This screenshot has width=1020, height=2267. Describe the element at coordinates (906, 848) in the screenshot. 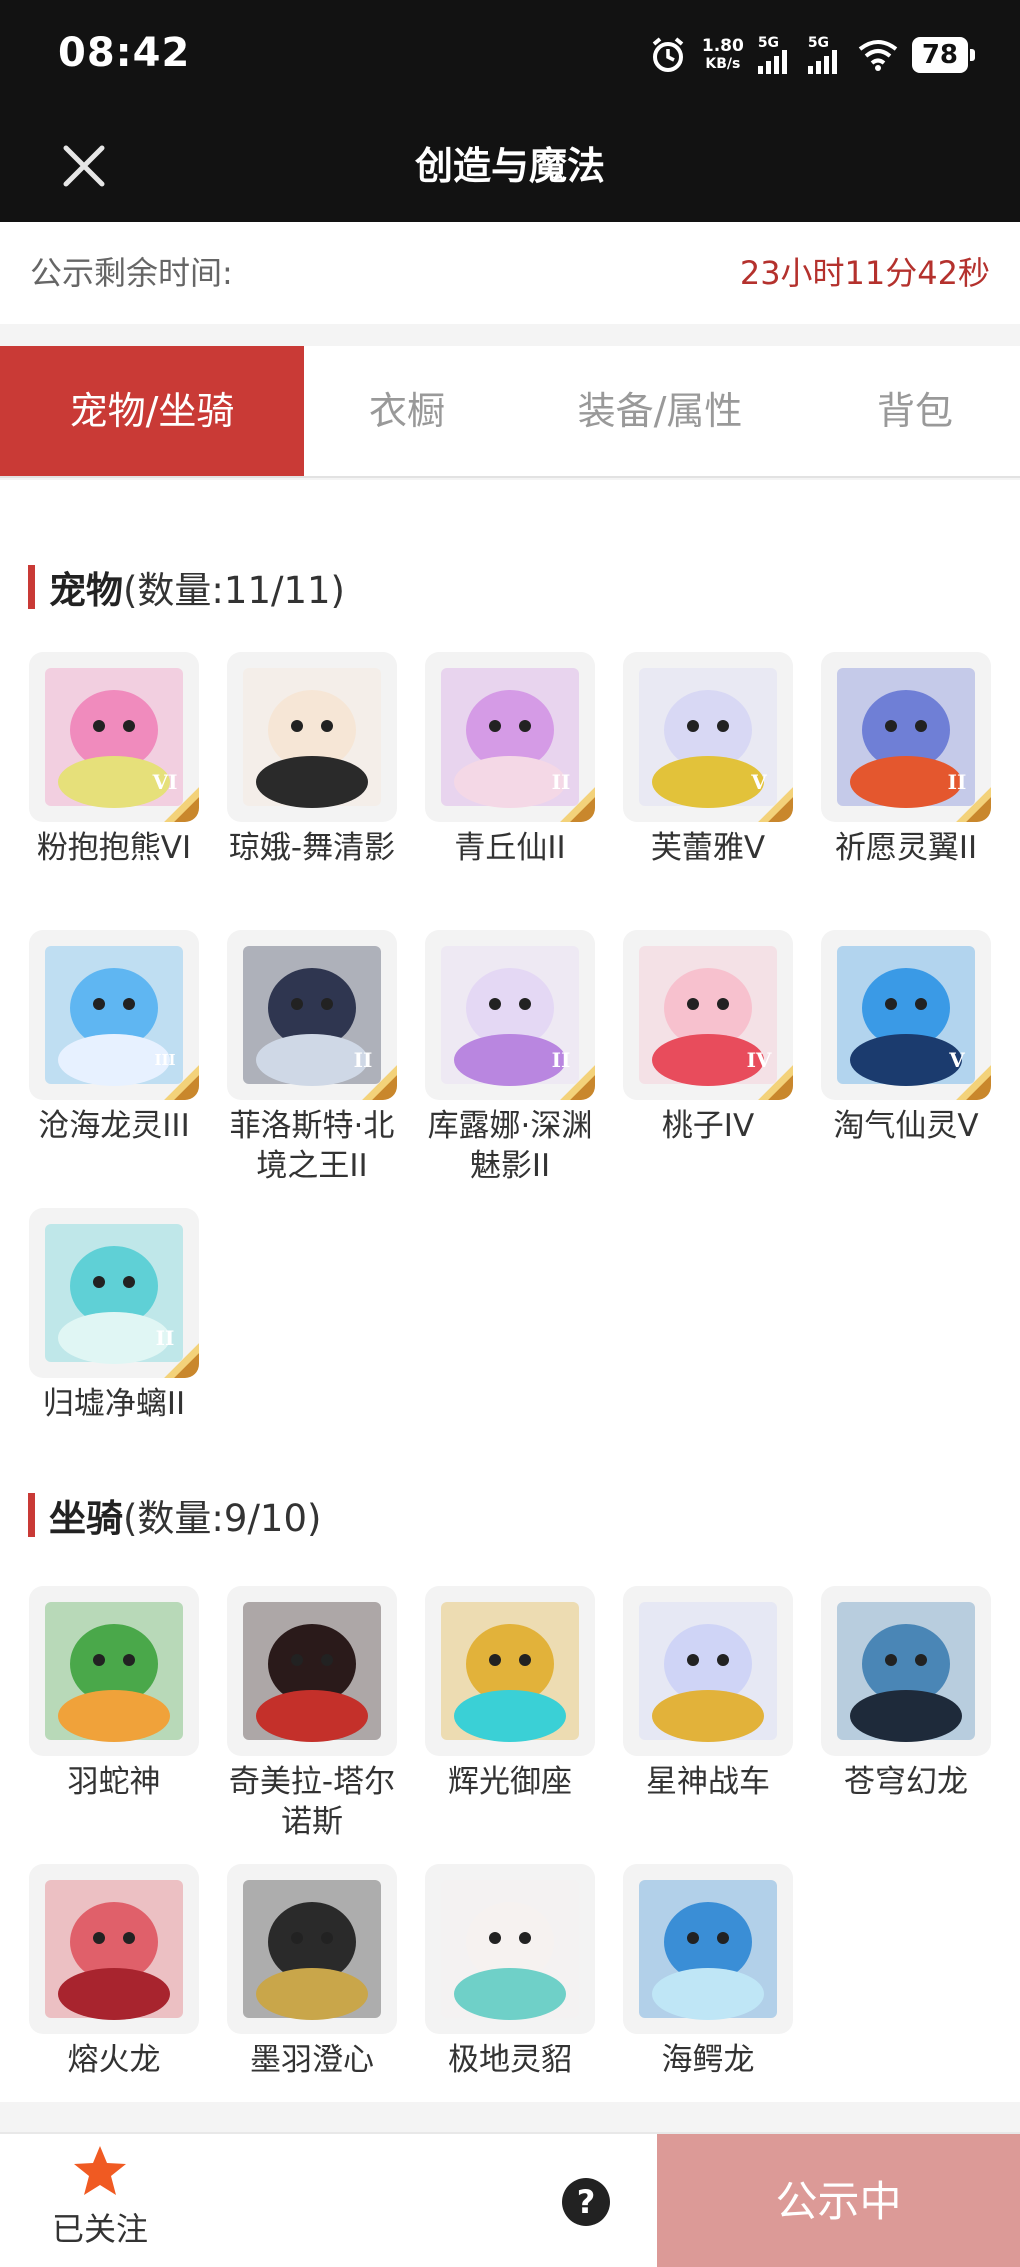

I see `pet-name: 祈愿灵翼II` at that location.